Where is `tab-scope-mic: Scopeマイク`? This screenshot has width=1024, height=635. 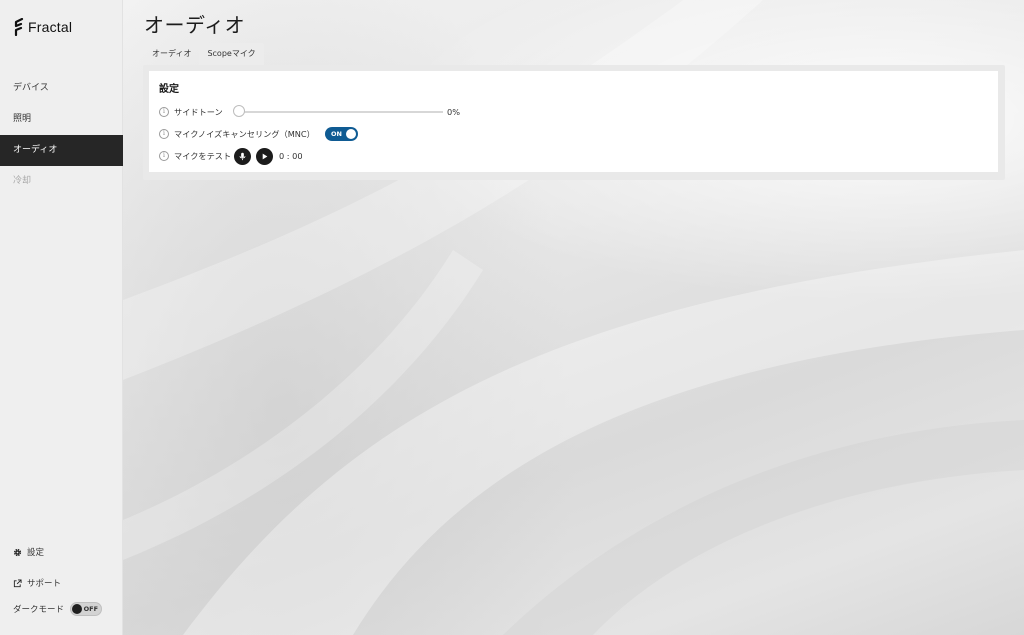
tab-scope-mic: Scopeマイク is located at coordinates (231, 54).